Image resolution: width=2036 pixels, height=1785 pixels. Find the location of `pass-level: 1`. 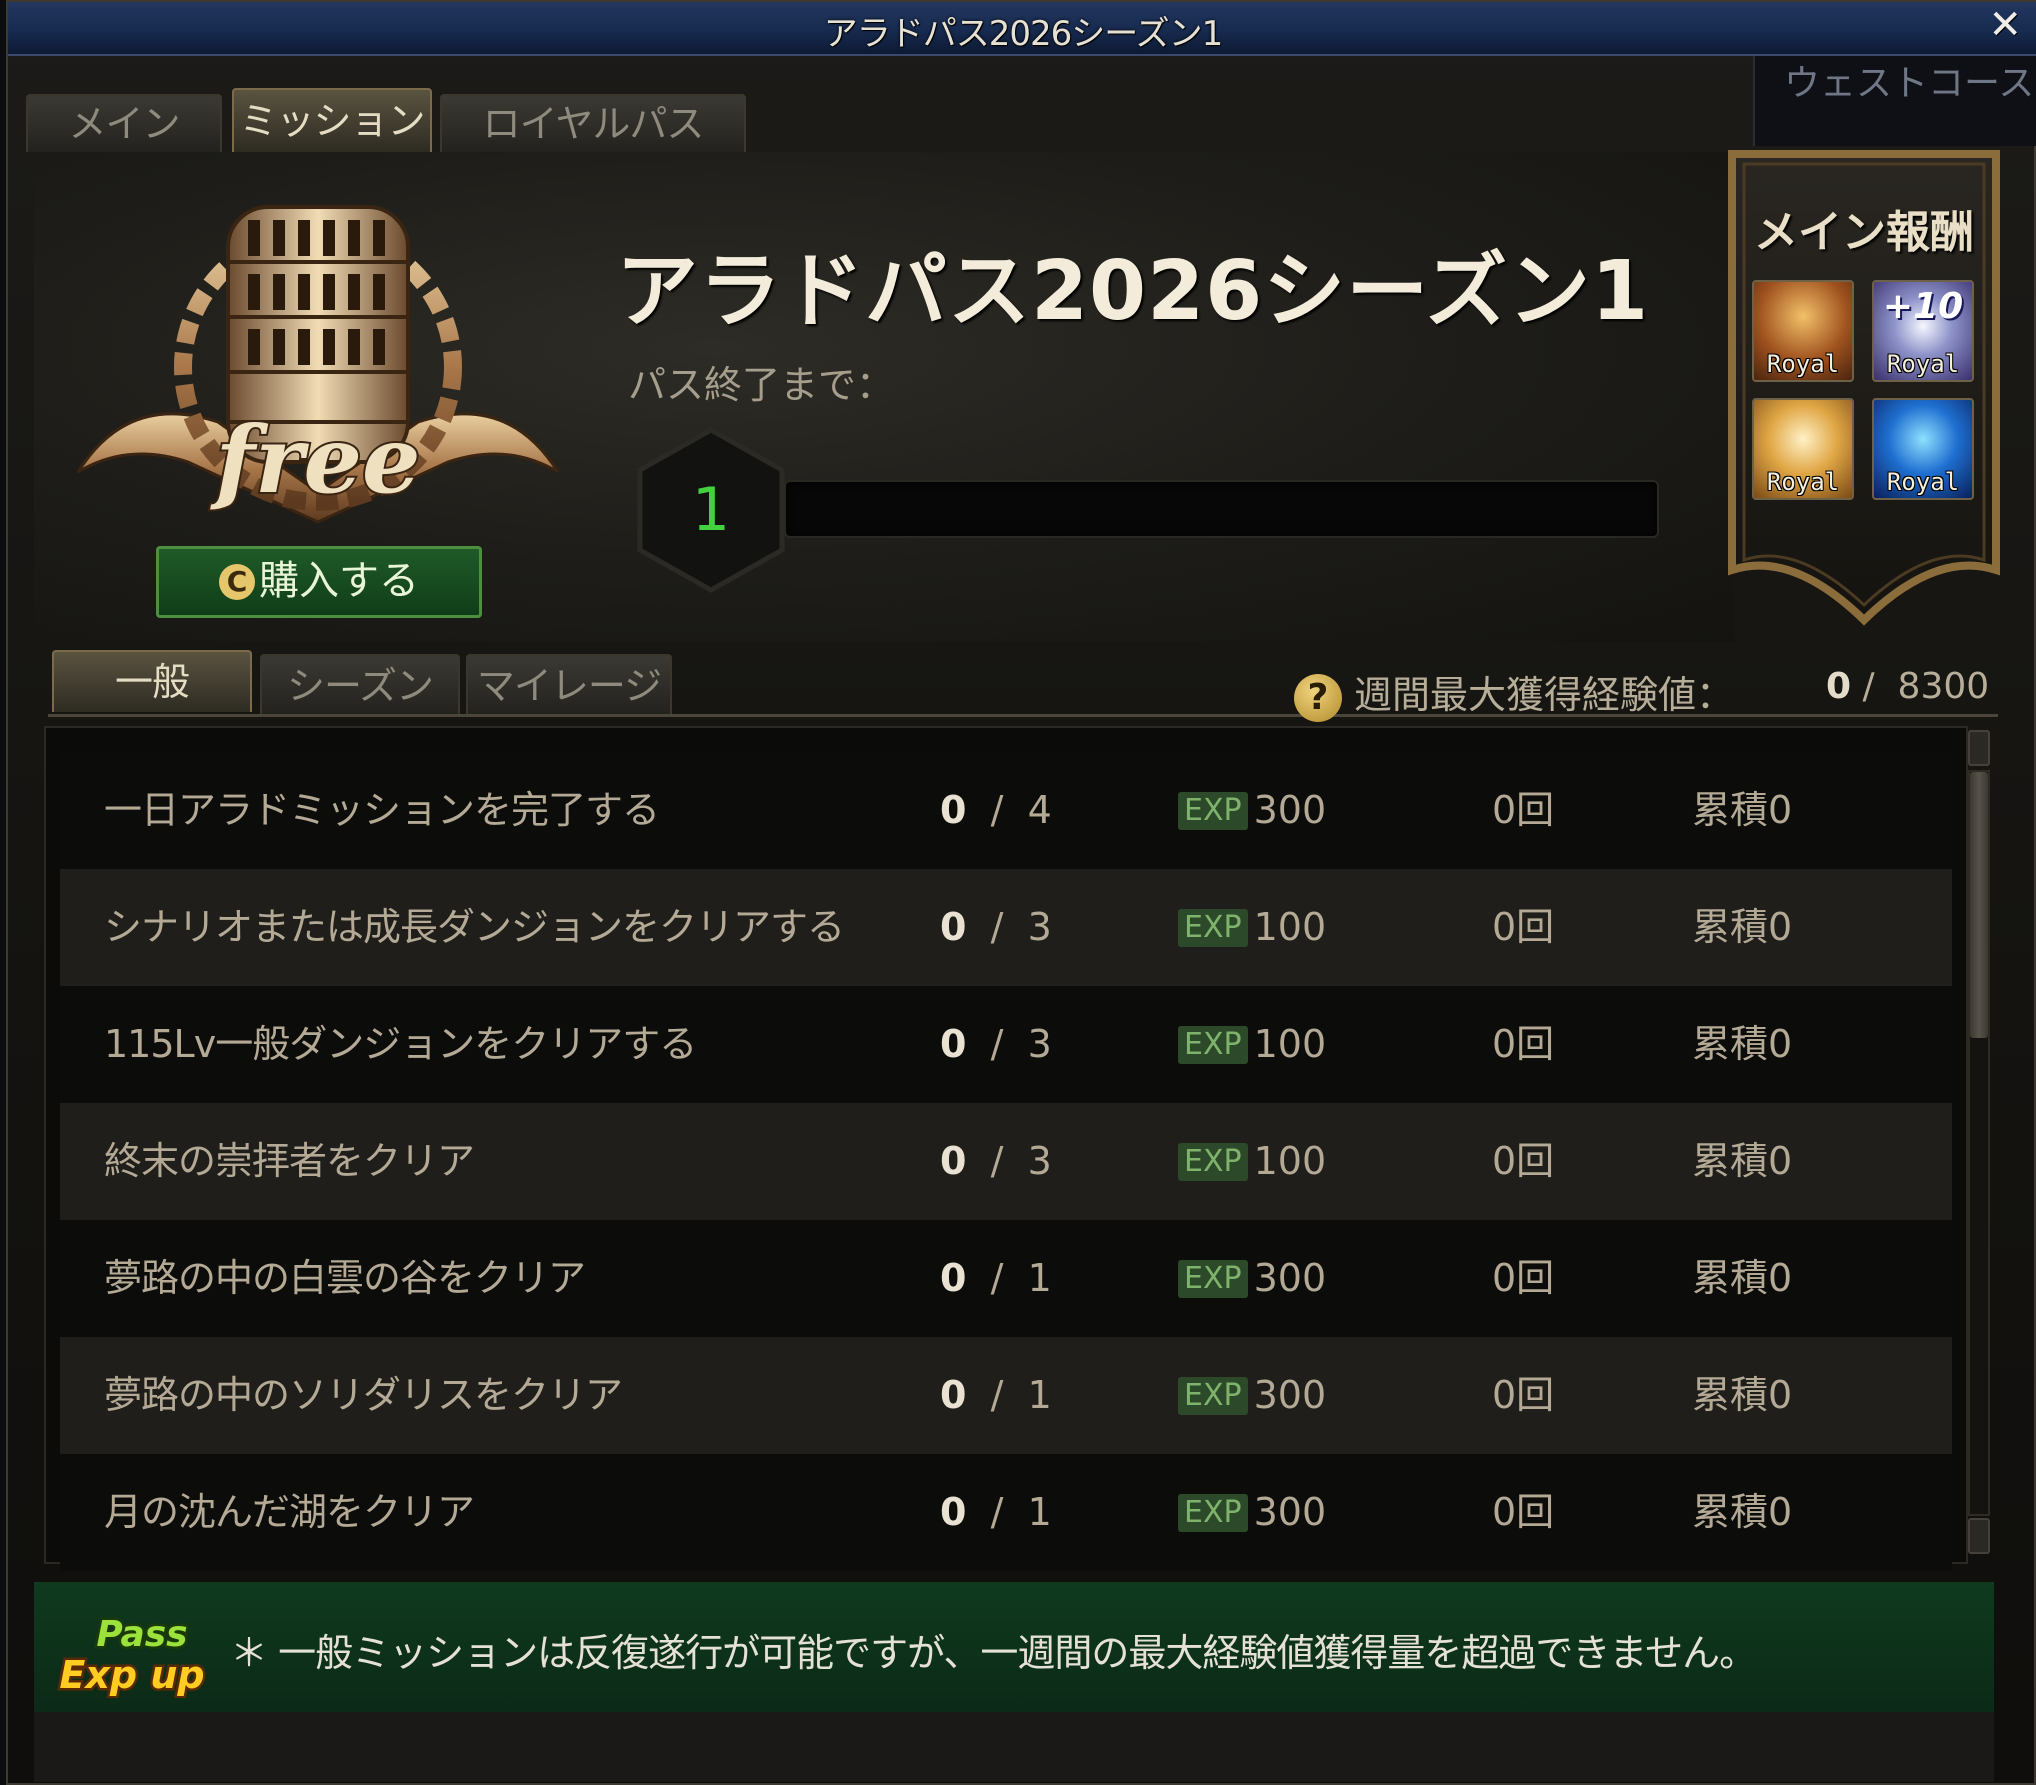

pass-level: 1 is located at coordinates (711, 510).